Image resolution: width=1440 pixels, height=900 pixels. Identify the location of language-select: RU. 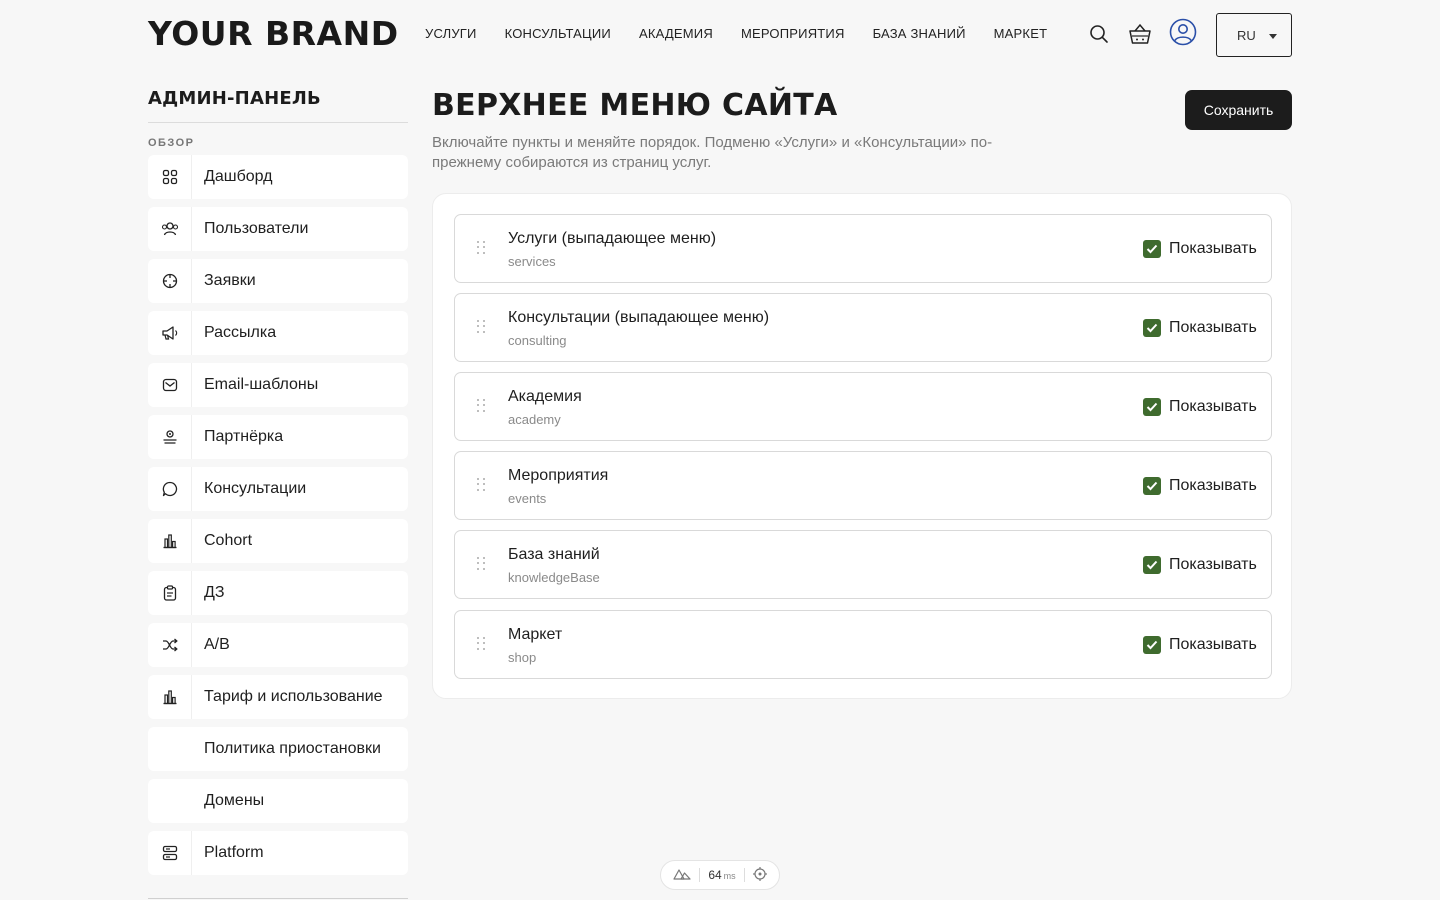
(1254, 35).